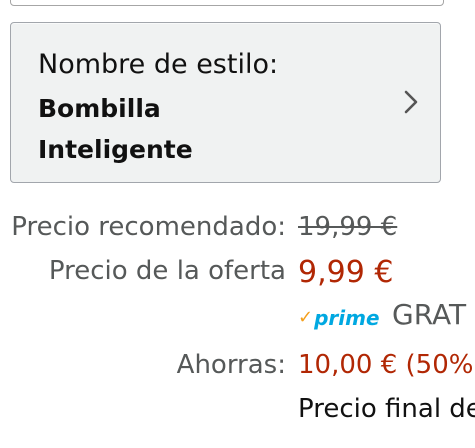  What do you see at coordinates (148, 227) in the screenshot?
I see `recommended-price-label: Precio recomendado:` at bounding box center [148, 227].